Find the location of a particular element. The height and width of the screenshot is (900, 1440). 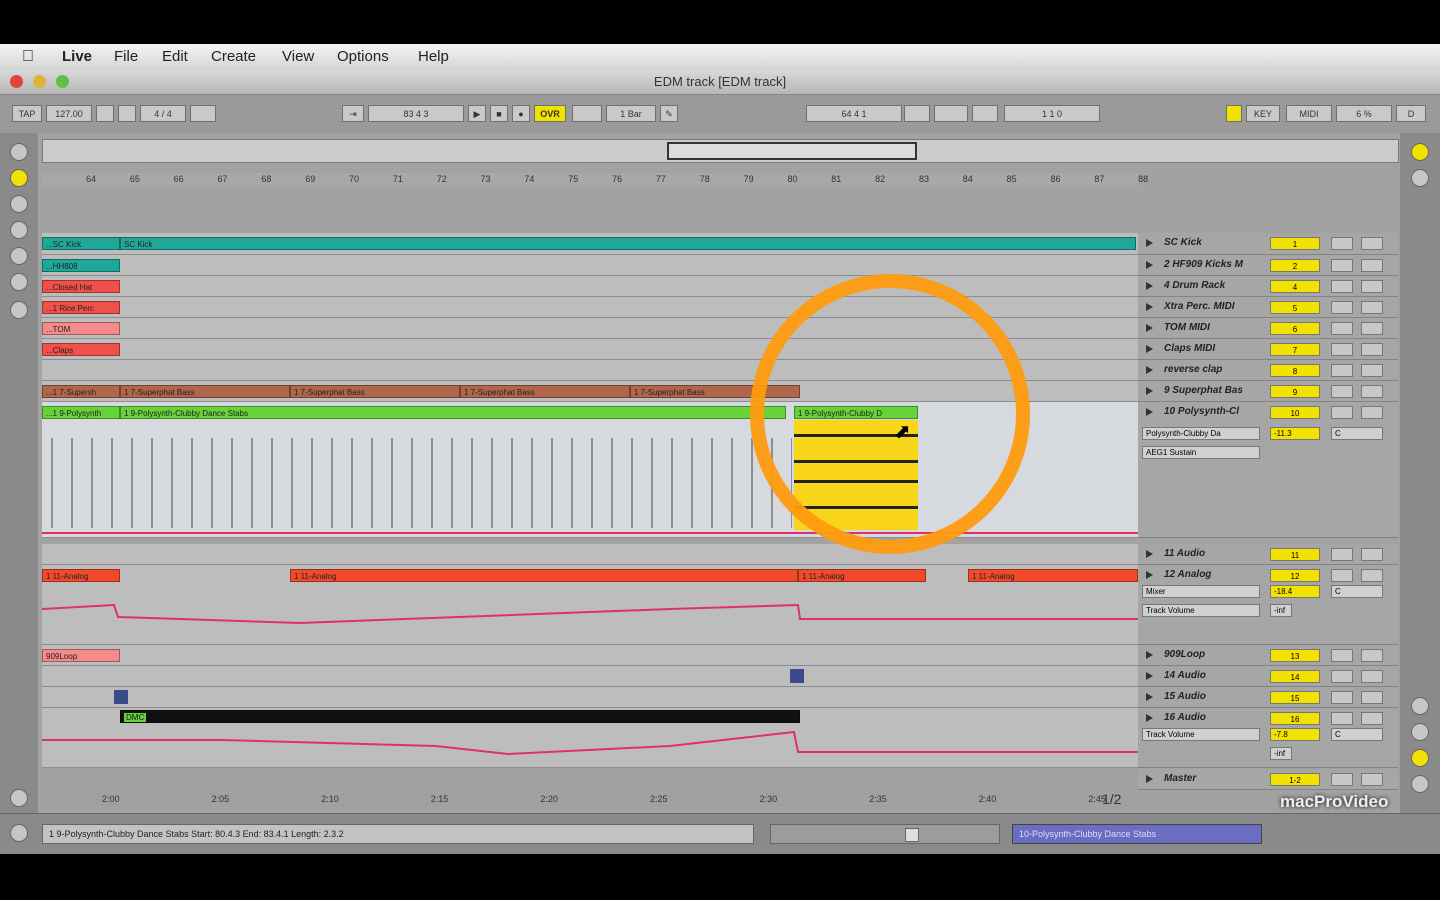

volume-field: -11.3 is located at coordinates (1295, 433).